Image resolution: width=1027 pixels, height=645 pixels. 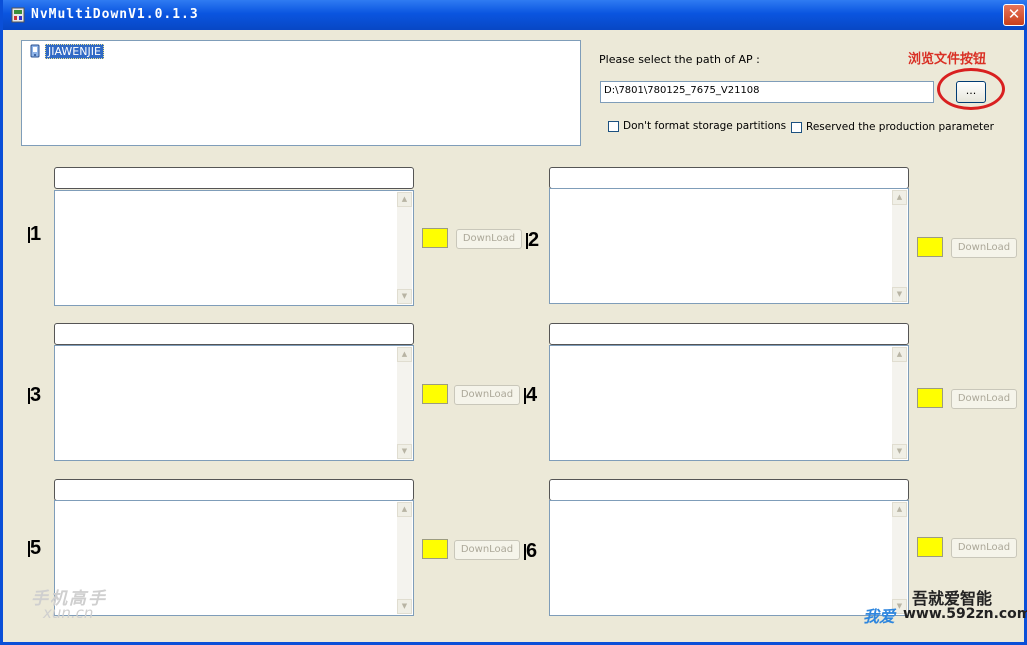 I want to click on slot-1-status, so click(x=435, y=238).